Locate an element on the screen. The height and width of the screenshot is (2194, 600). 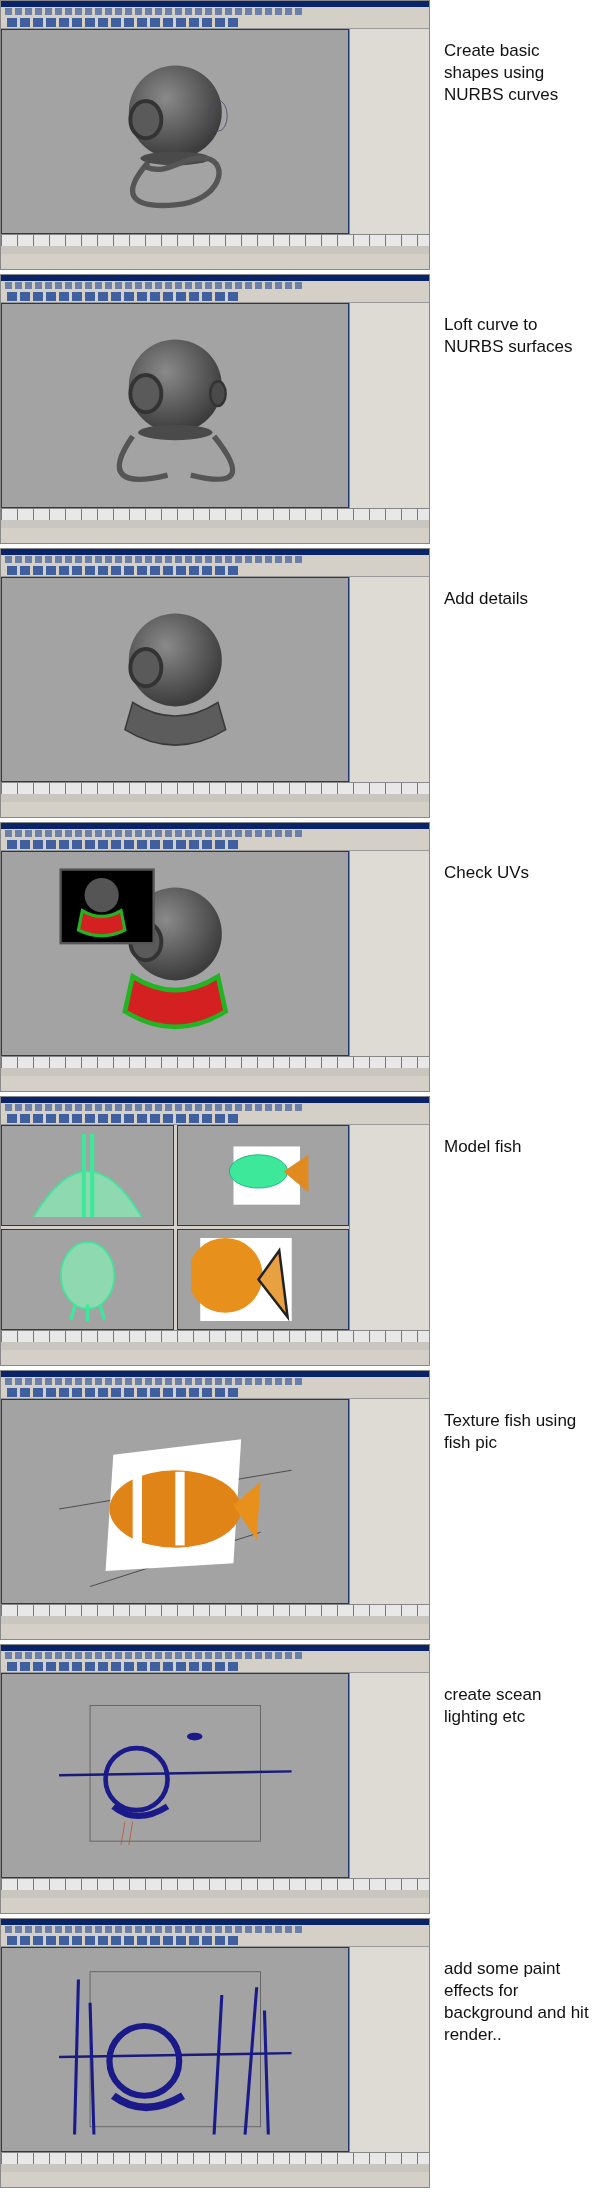
caption: Texture fish using fish pic is located at coordinates (510, 1432).